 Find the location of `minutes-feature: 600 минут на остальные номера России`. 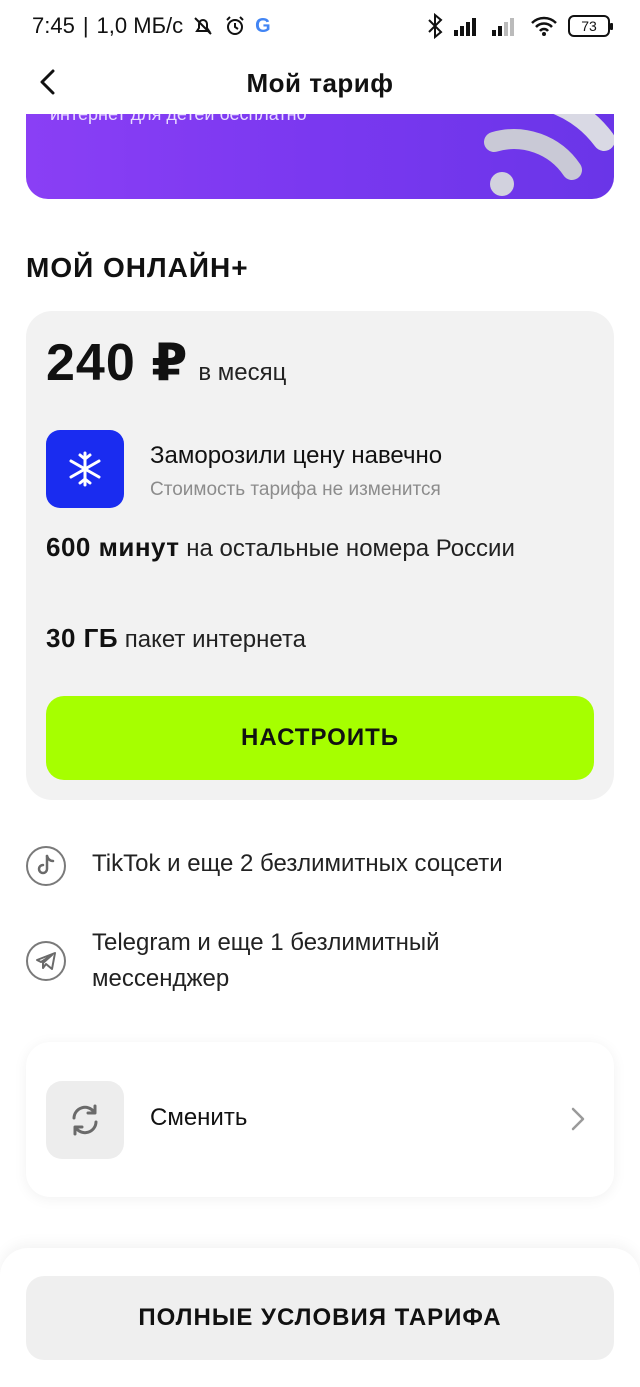

minutes-feature: 600 минут на остальные номера России is located at coordinates (306, 548).